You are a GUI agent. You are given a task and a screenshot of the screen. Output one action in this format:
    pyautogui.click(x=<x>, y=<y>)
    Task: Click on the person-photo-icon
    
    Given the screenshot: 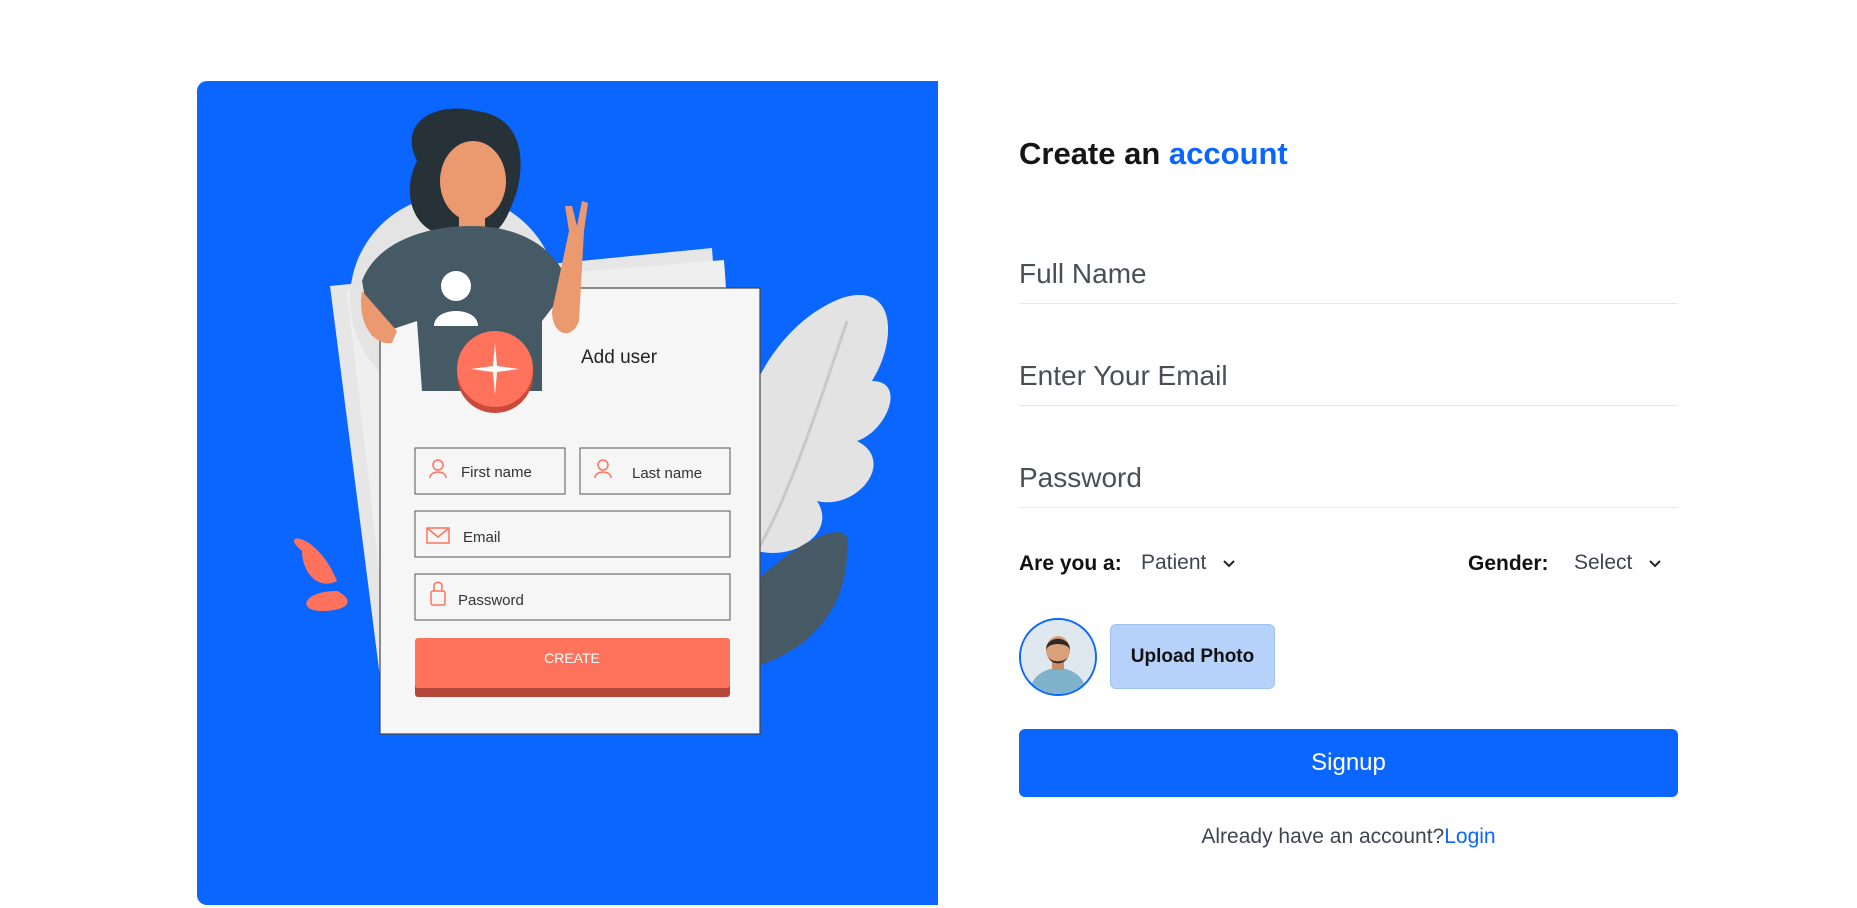 What is the action you would take?
    pyautogui.click(x=1058, y=657)
    